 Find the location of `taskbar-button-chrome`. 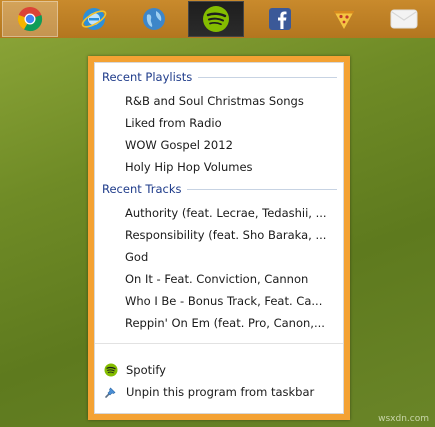

taskbar-button-chrome is located at coordinates (30, 19).